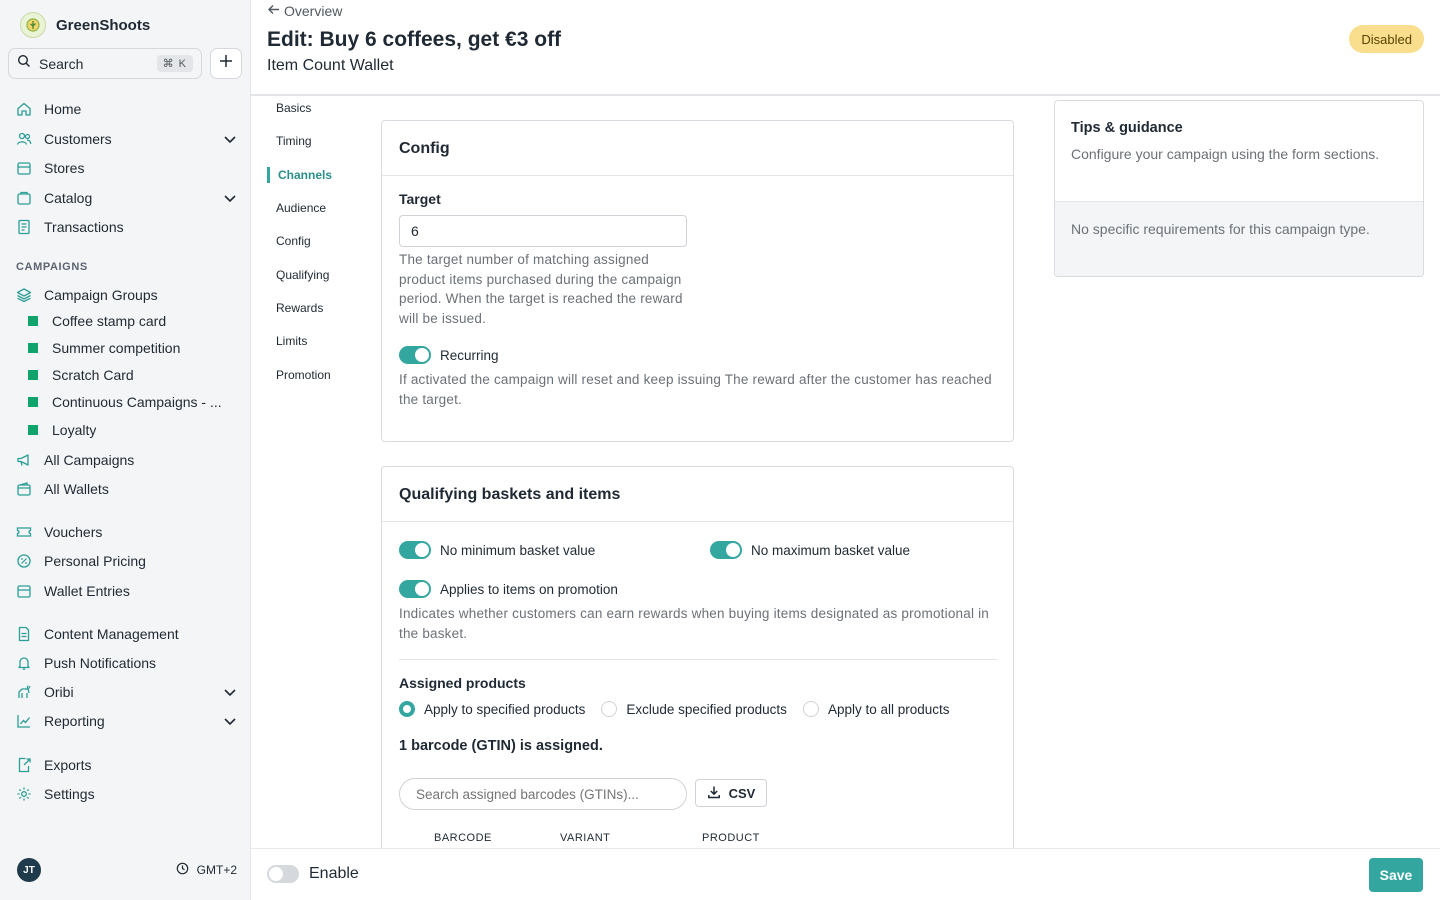 This screenshot has height=900, width=1440. What do you see at coordinates (24, 765) in the screenshot?
I see `export-icon` at bounding box center [24, 765].